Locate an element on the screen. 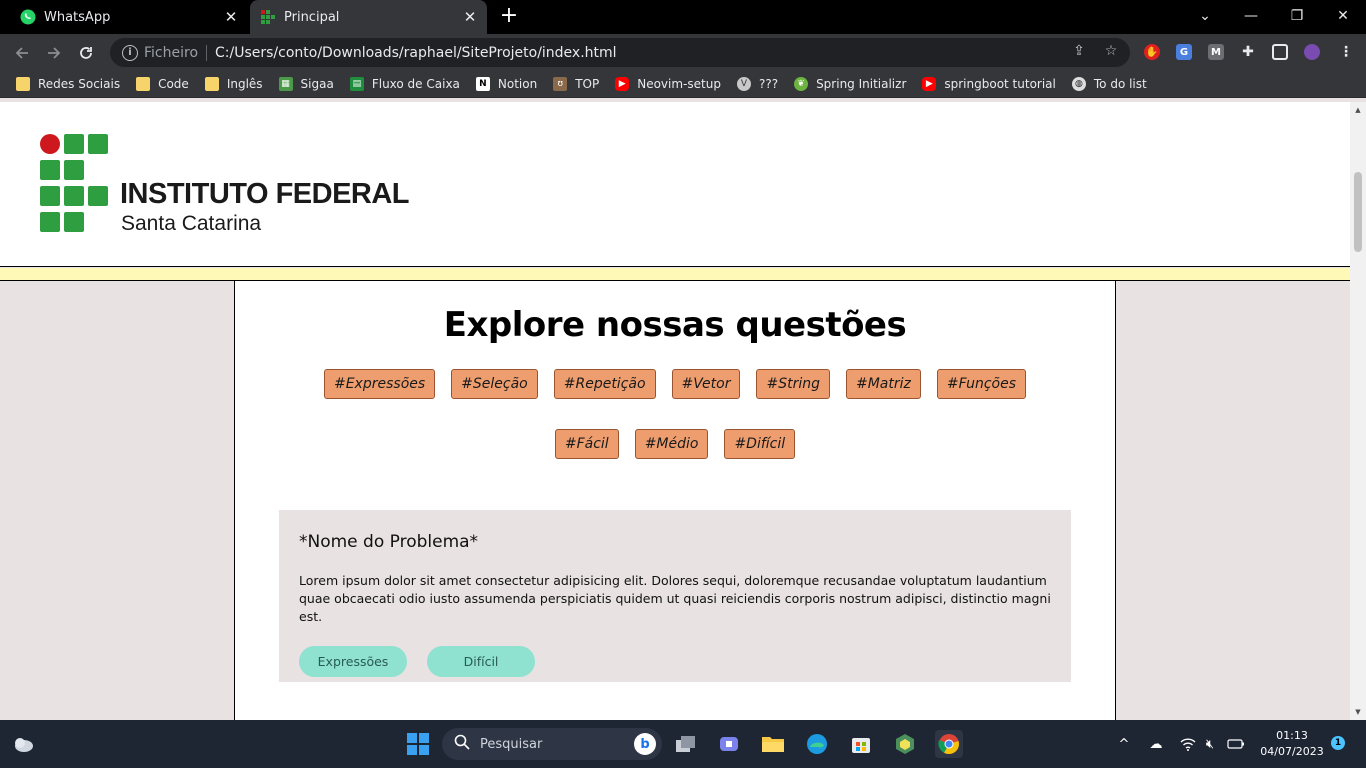 The width and height of the screenshot is (1366, 768). menu-kebab-icon: ⋮ is located at coordinates (1346, 52).